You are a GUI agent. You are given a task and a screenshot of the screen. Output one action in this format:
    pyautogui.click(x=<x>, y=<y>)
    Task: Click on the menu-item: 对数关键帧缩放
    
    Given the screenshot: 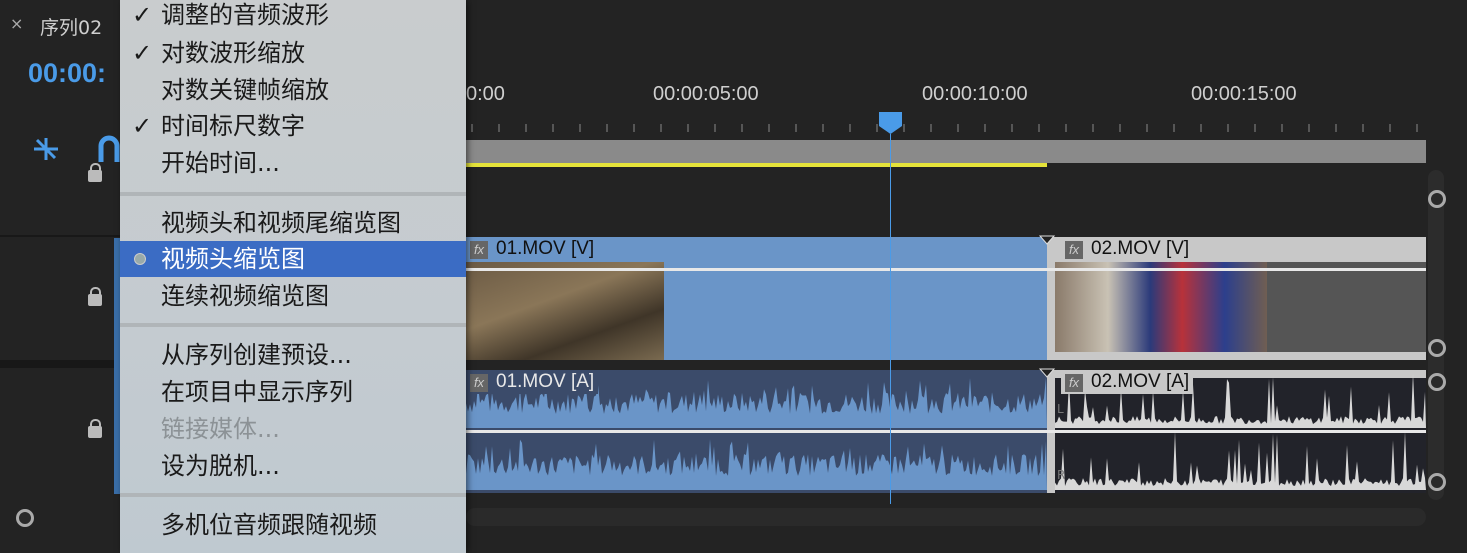 What is the action you would take?
    pyautogui.click(x=293, y=90)
    